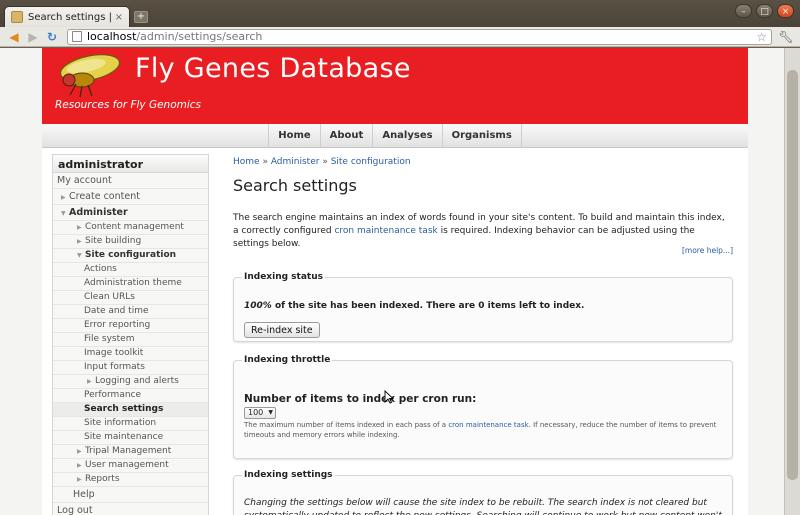 Image resolution: width=800 pixels, height=515 pixels. I want to click on sidebar-item-label: Site information, so click(120, 423).